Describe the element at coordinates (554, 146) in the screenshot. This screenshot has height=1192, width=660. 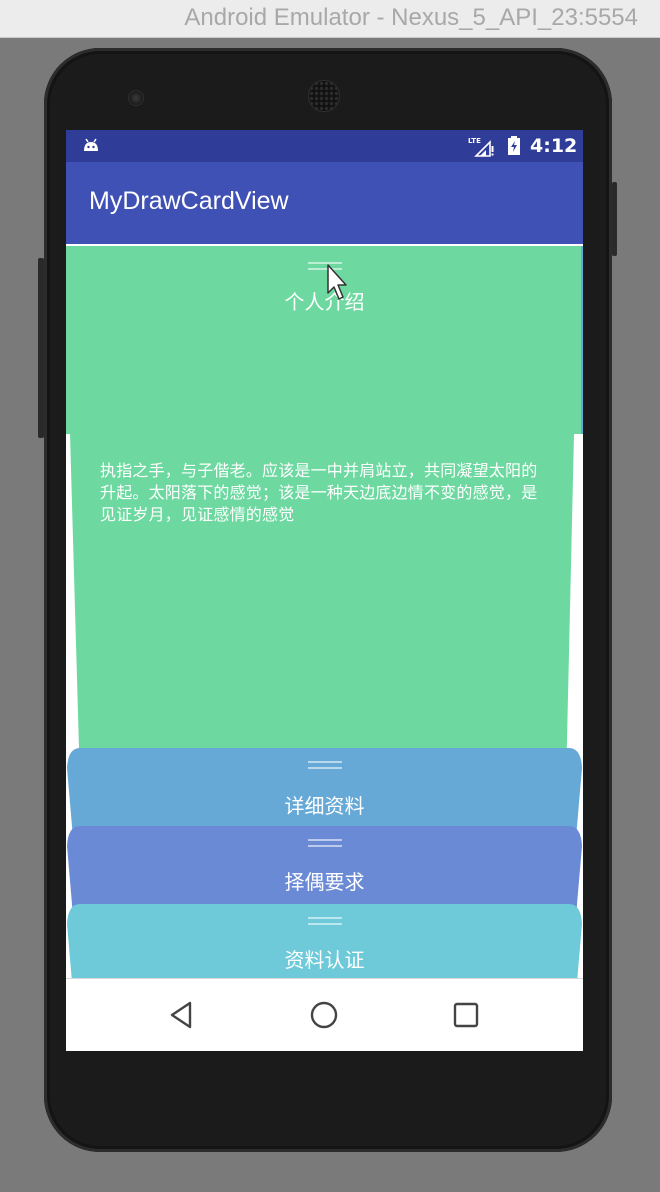
I see `status-time: 4:12` at that location.